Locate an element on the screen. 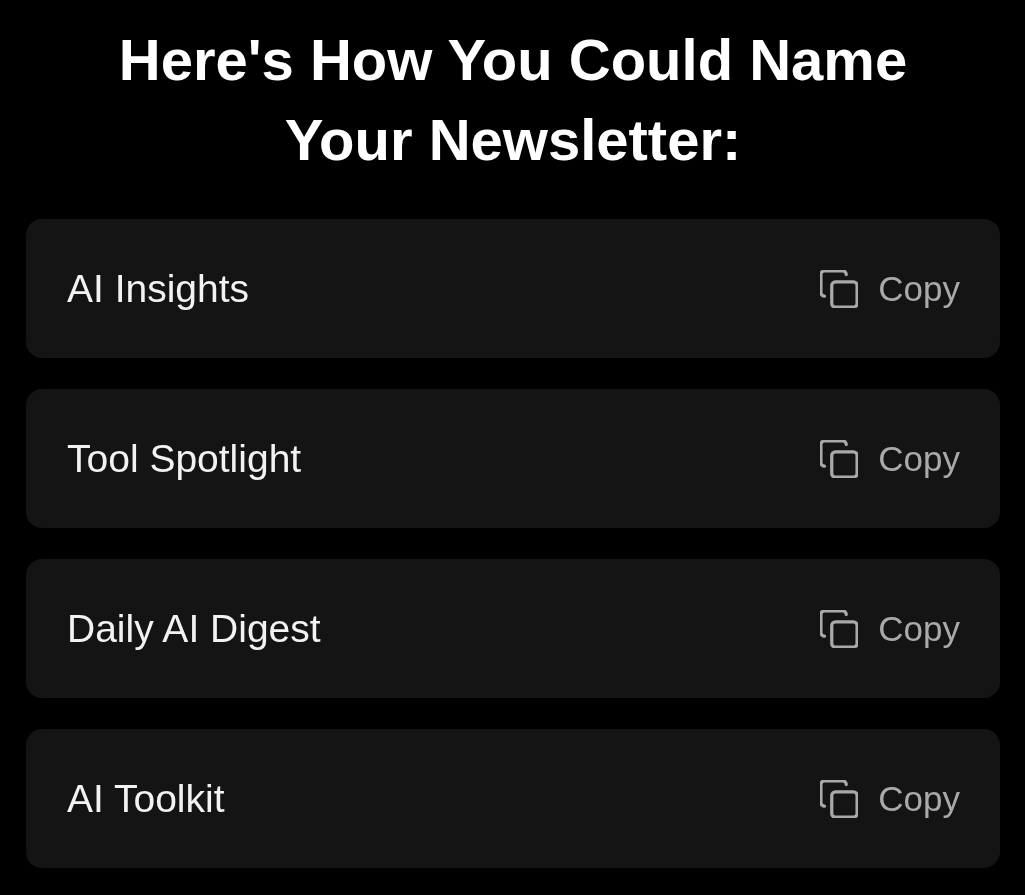 Image resolution: width=1025 pixels, height=895 pixels. page-title: Here's How You Could Name Your Newsletter: is located at coordinates (513, 100).